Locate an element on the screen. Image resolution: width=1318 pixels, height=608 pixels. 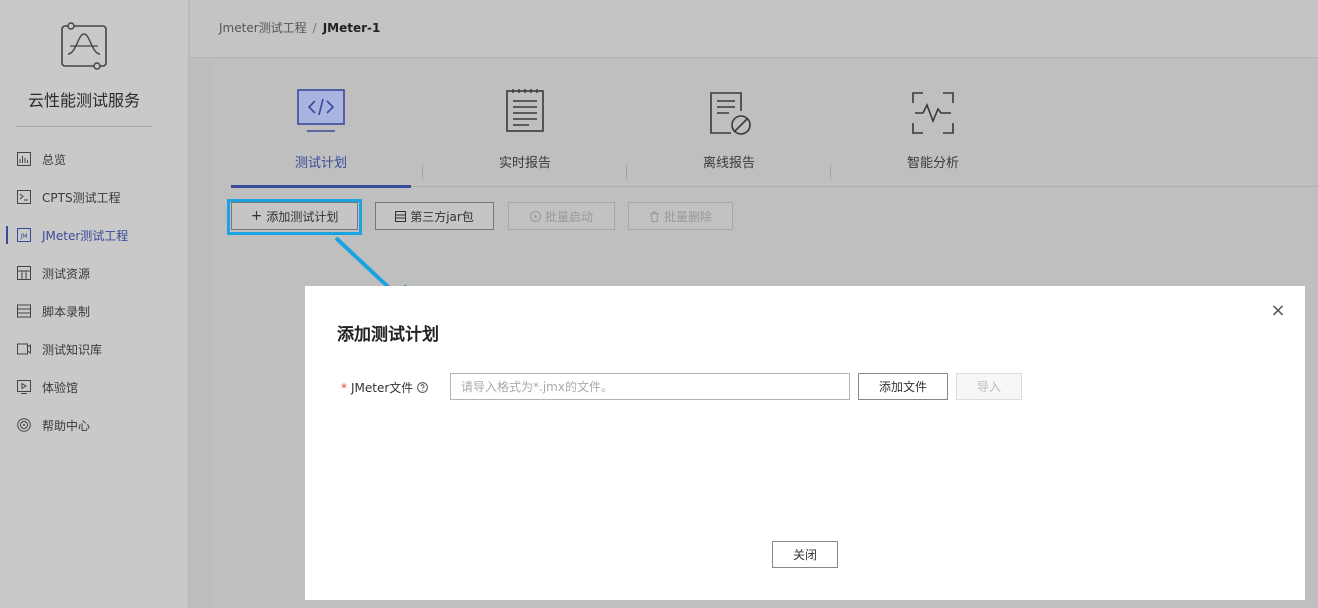
svg-text: JM is located at coordinates (24, 236).